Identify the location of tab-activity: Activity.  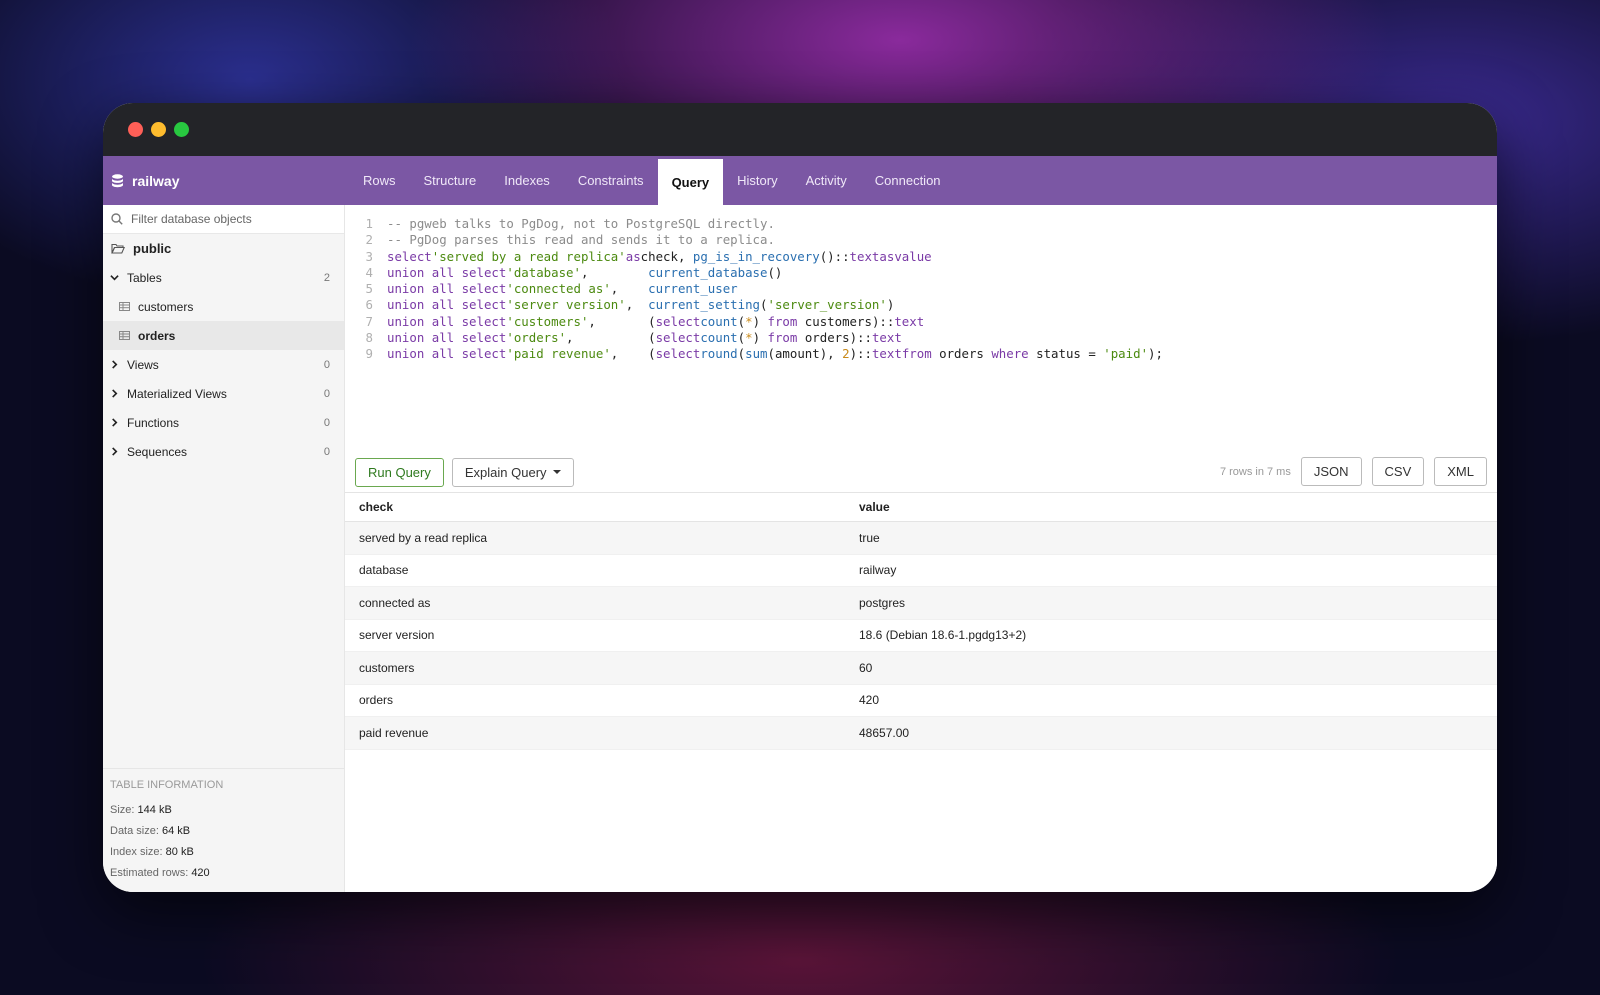
(826, 180).